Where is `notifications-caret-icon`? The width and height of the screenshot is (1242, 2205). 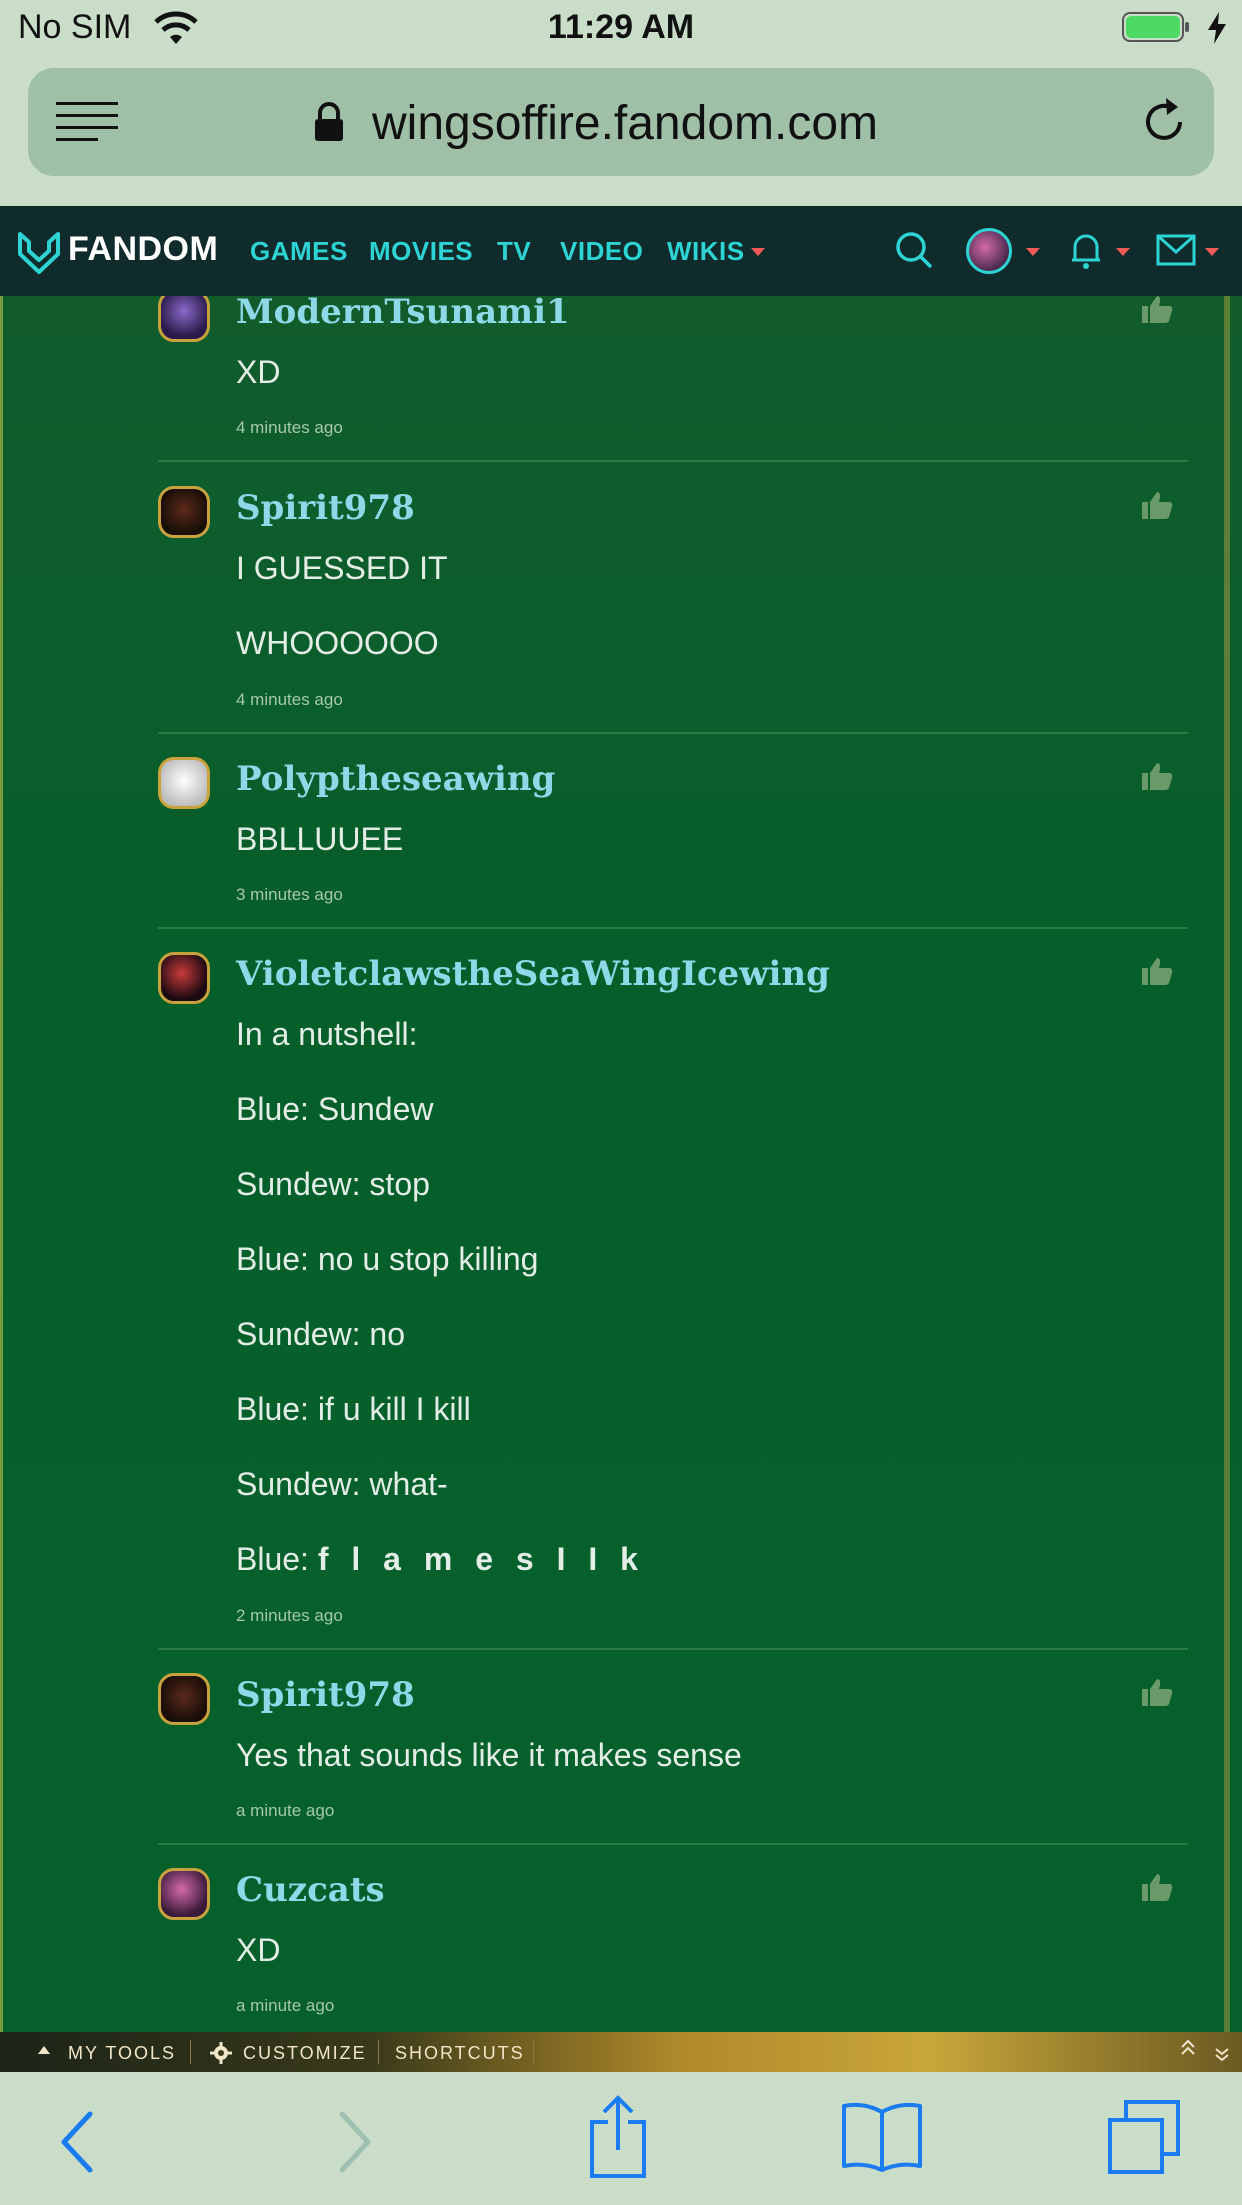 notifications-caret-icon is located at coordinates (1123, 252).